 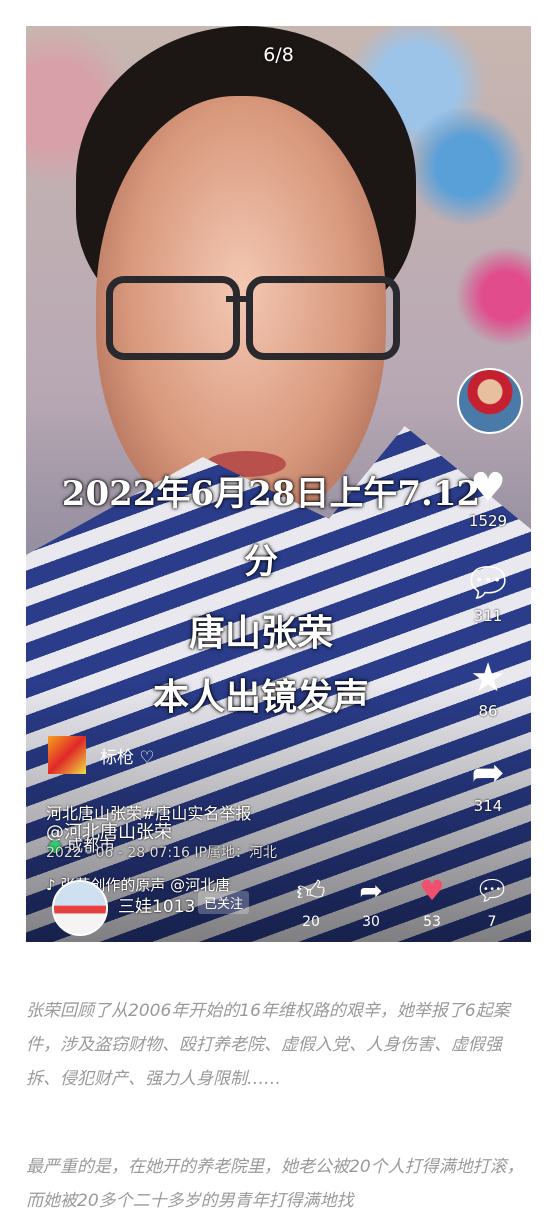 I want to click on share-count: 314, so click(x=488, y=806).